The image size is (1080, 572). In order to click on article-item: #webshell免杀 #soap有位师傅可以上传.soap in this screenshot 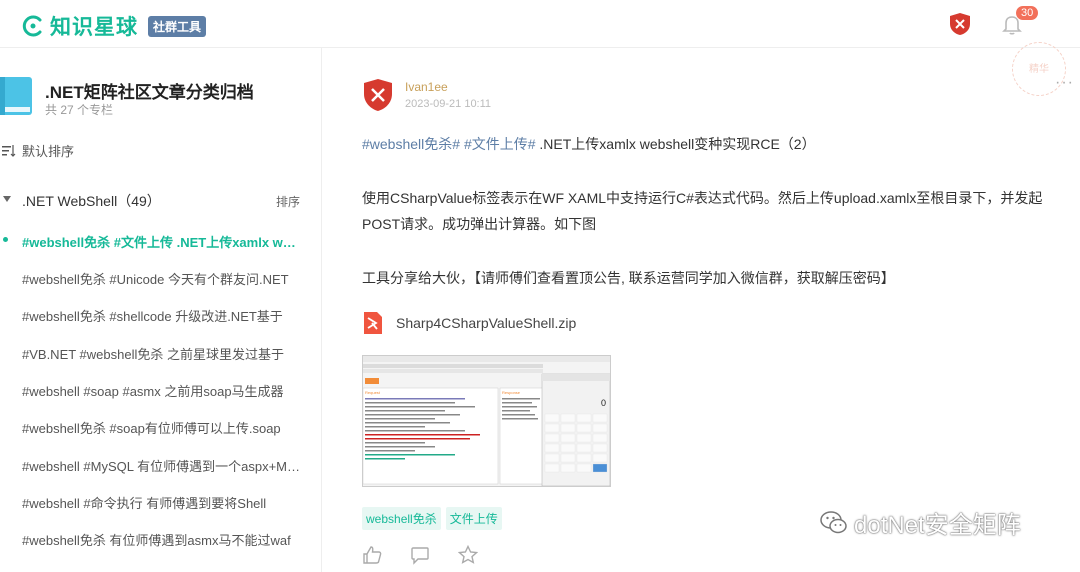, I will do `click(162, 427)`.